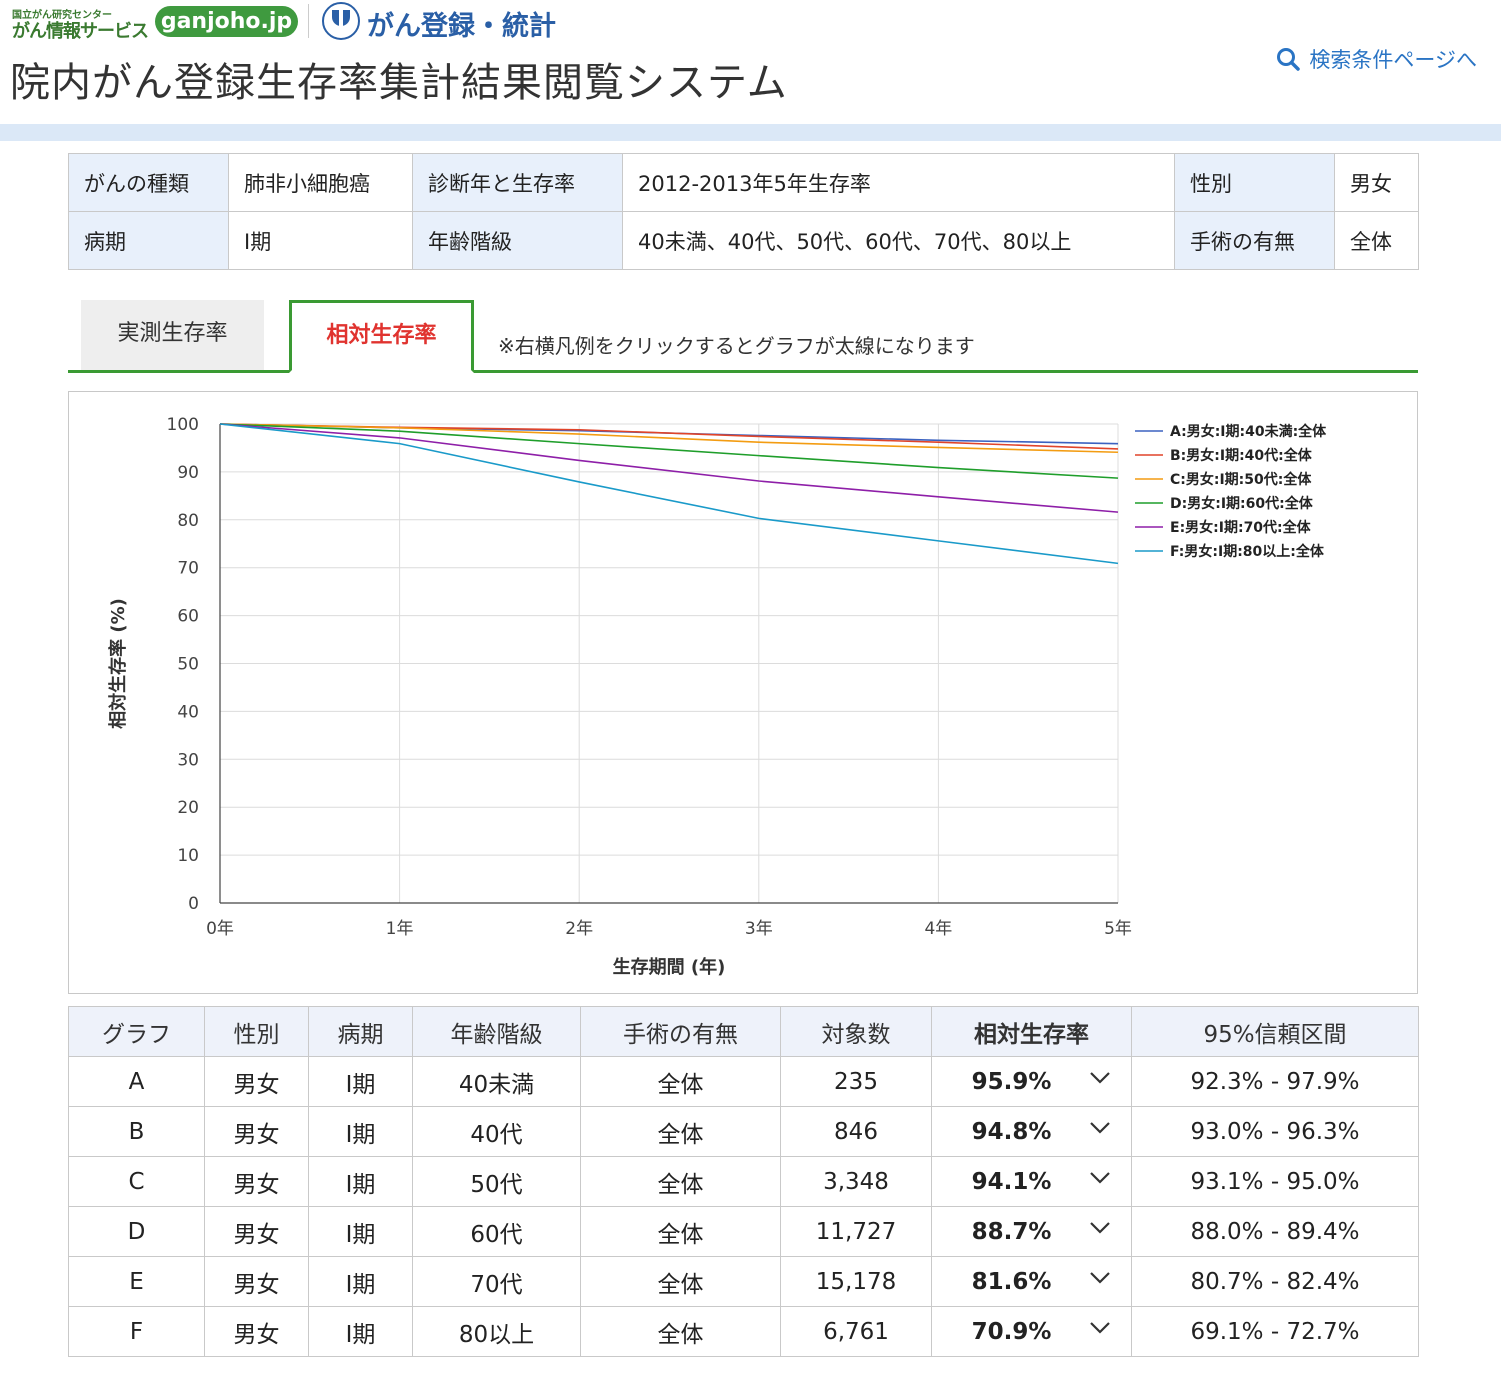 The height and width of the screenshot is (1384, 1501). I want to click on logo-registry-text: がん登録・統計, so click(461, 23).